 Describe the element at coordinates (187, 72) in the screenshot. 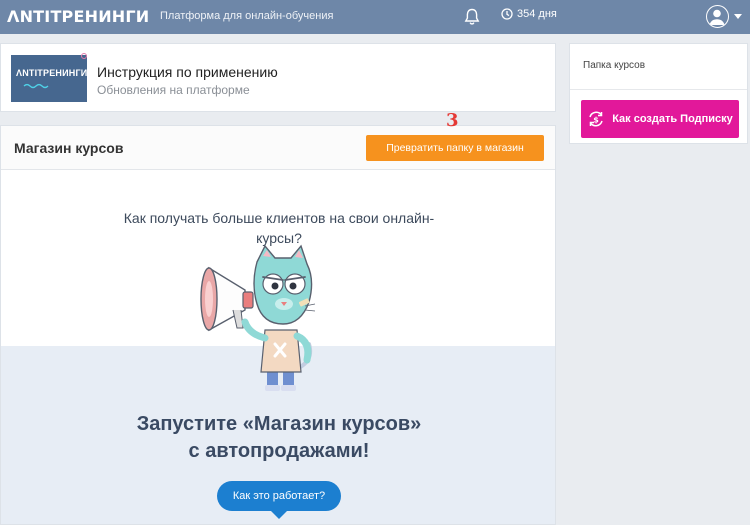

I see `instructions-title: Инструкция по применению` at that location.